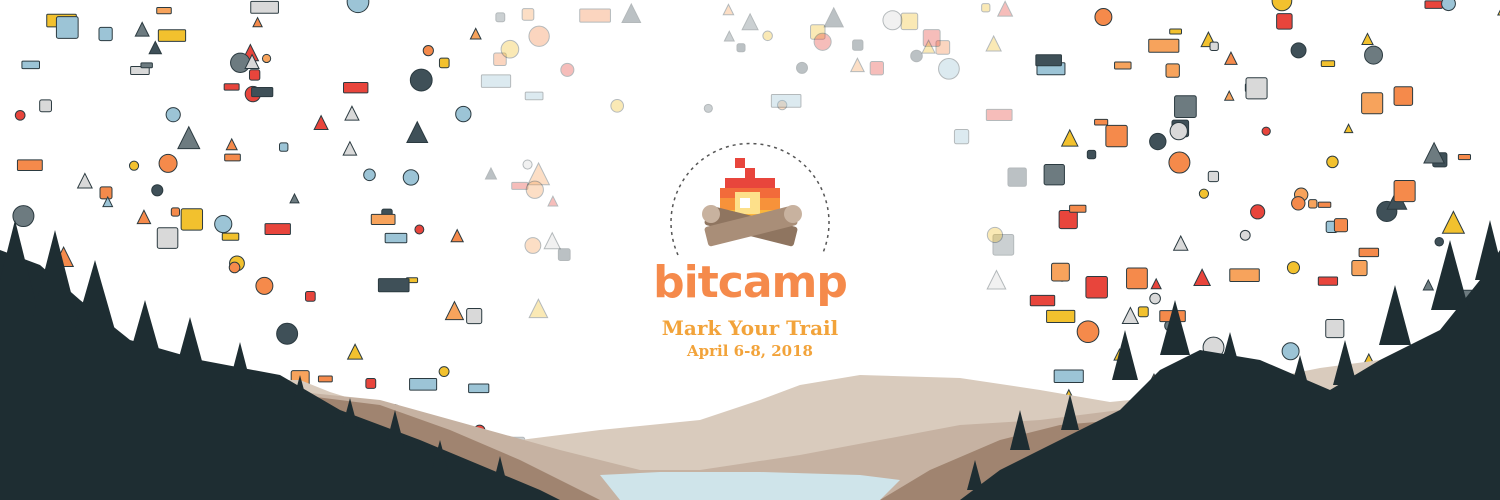 This screenshot has width=1500, height=500. What do you see at coordinates (750, 351) in the screenshot?
I see `event-dates: April 6-8, 2018` at bounding box center [750, 351].